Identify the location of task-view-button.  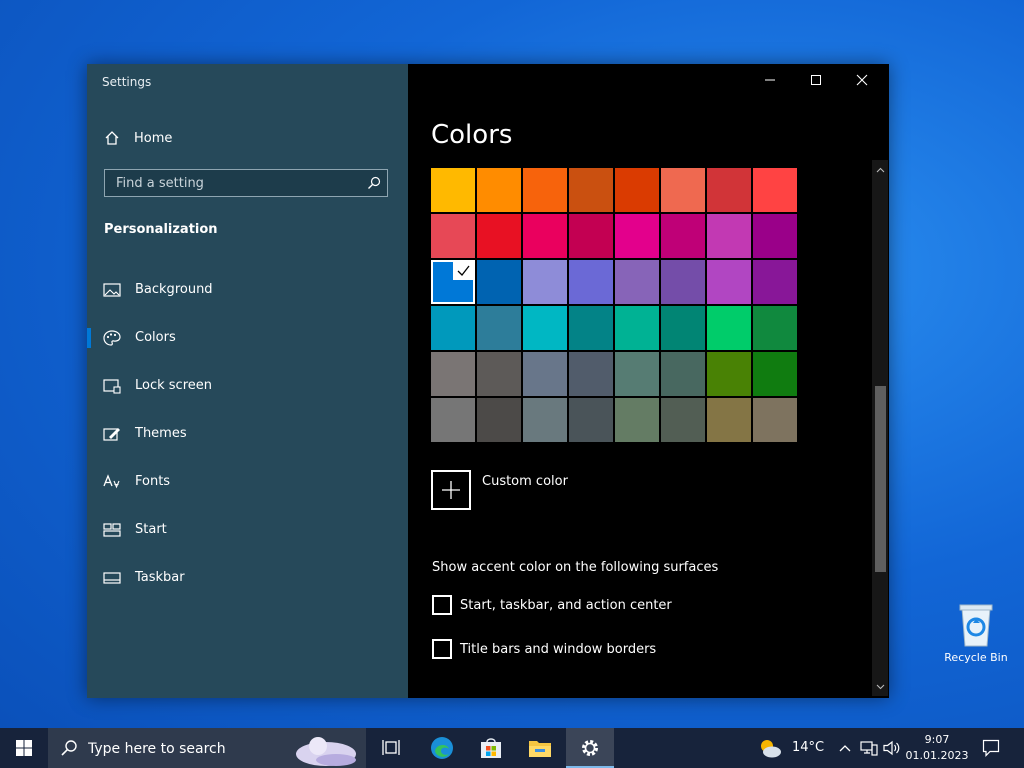
(392, 748).